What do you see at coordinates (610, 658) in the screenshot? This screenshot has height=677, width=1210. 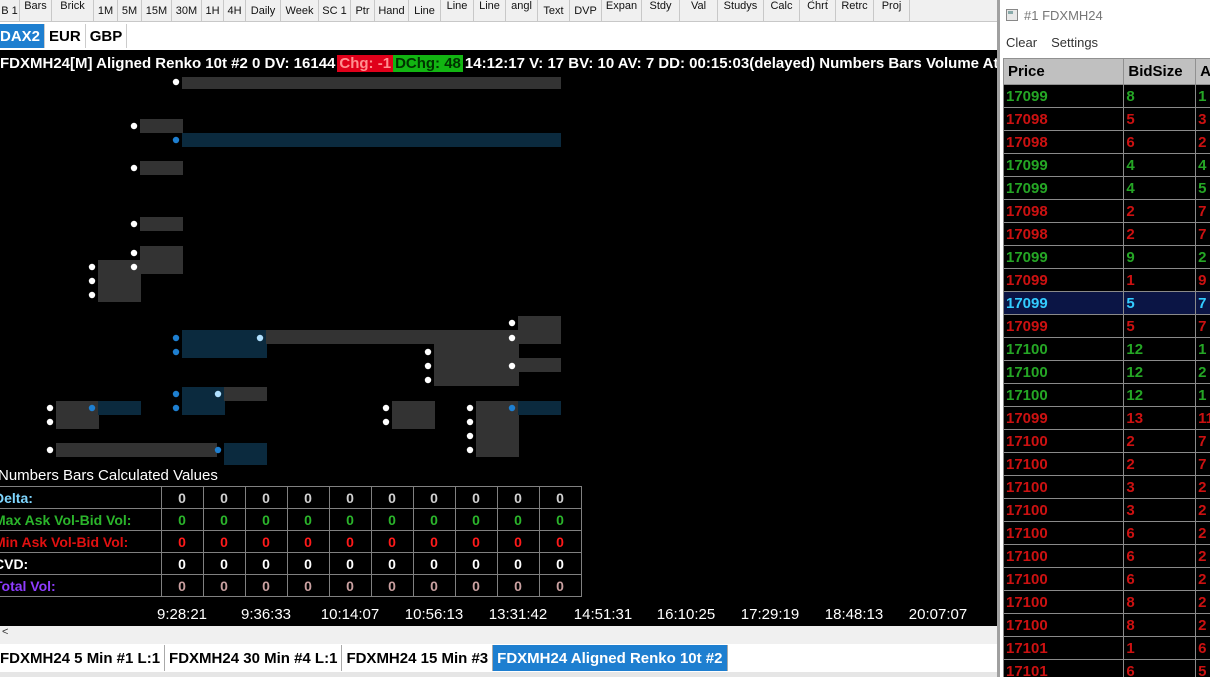 I see `chart-tab-3: FDXMH24 Aligned Renko 10t #2` at bounding box center [610, 658].